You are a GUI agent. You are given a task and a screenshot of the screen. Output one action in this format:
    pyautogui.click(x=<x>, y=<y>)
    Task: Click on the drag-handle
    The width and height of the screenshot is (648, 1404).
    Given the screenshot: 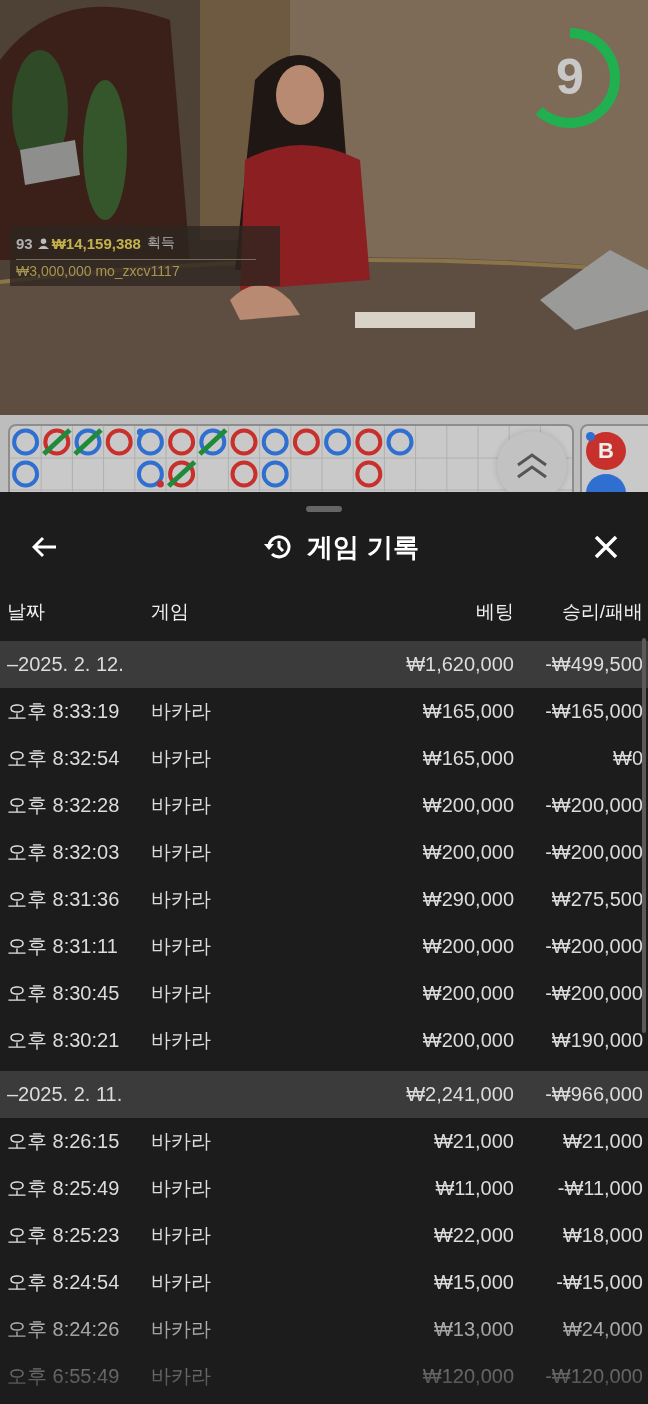 What is the action you would take?
    pyautogui.click(x=324, y=509)
    